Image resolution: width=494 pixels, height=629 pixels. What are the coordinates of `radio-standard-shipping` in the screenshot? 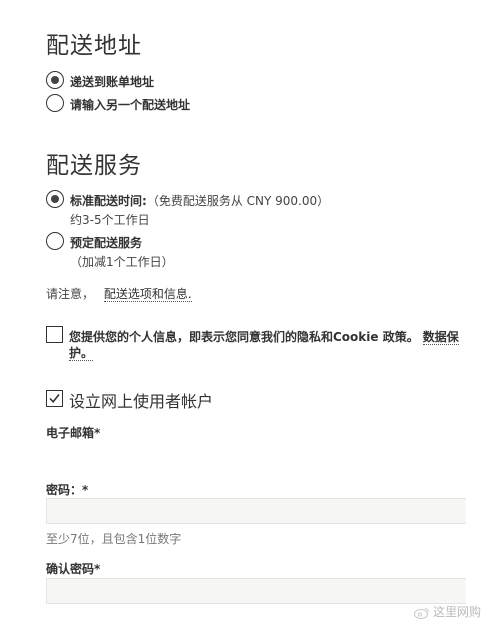 It's located at (55, 199).